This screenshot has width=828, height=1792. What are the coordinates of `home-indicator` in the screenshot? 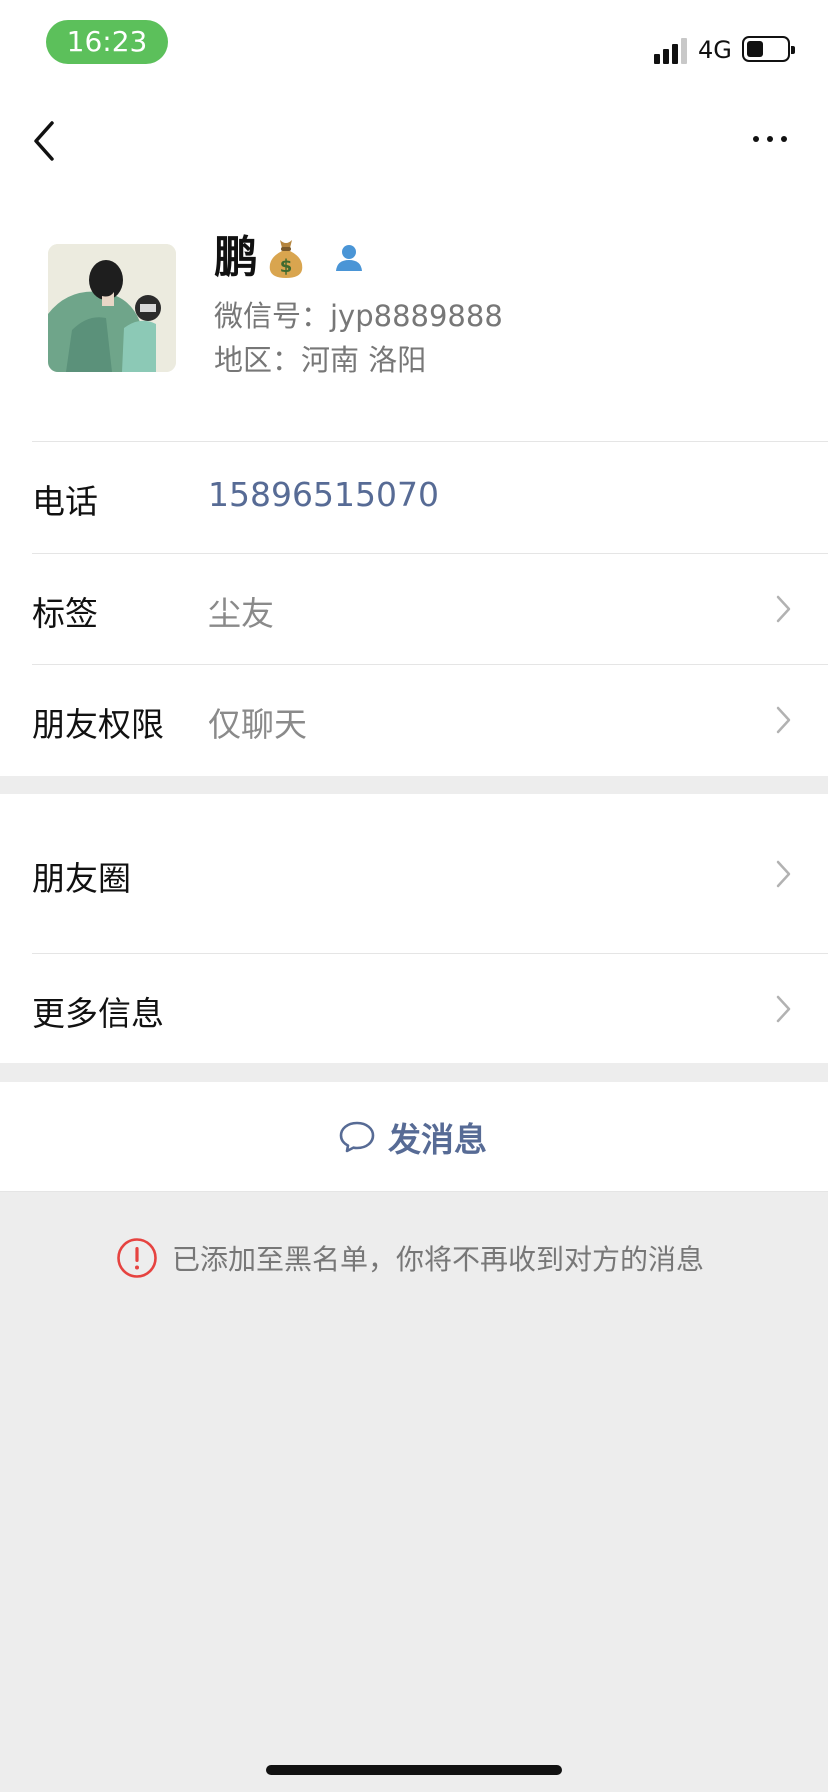 It's located at (414, 1770).